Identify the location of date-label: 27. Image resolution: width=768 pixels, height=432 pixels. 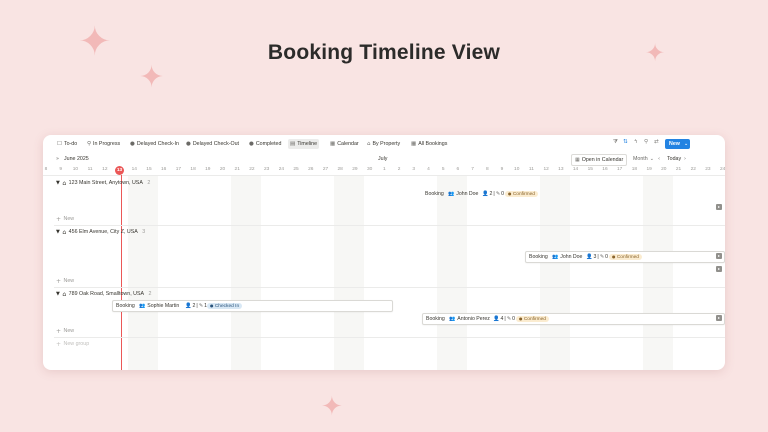
(325, 169).